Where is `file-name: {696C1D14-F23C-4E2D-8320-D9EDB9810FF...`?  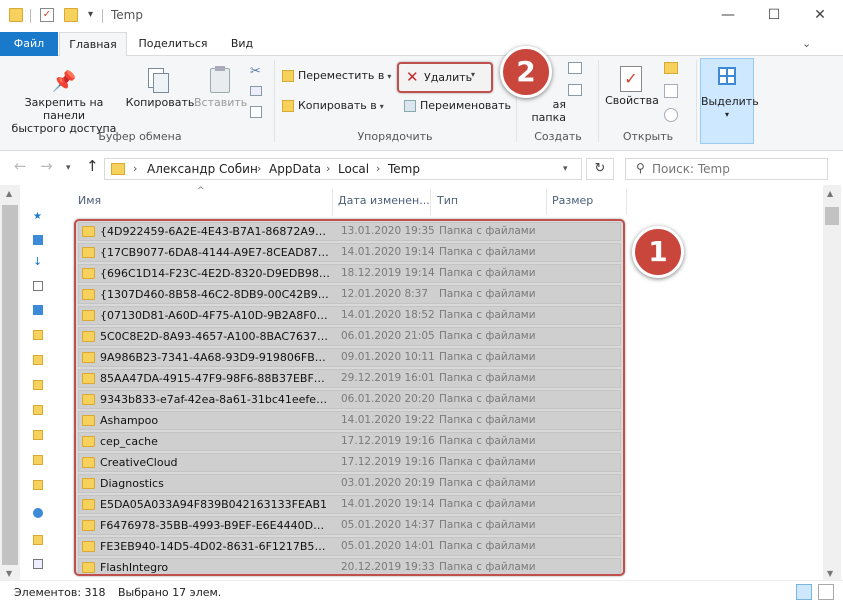 file-name: {696C1D14-F23C-4E2D-8320-D9EDB9810FF... is located at coordinates (215, 273).